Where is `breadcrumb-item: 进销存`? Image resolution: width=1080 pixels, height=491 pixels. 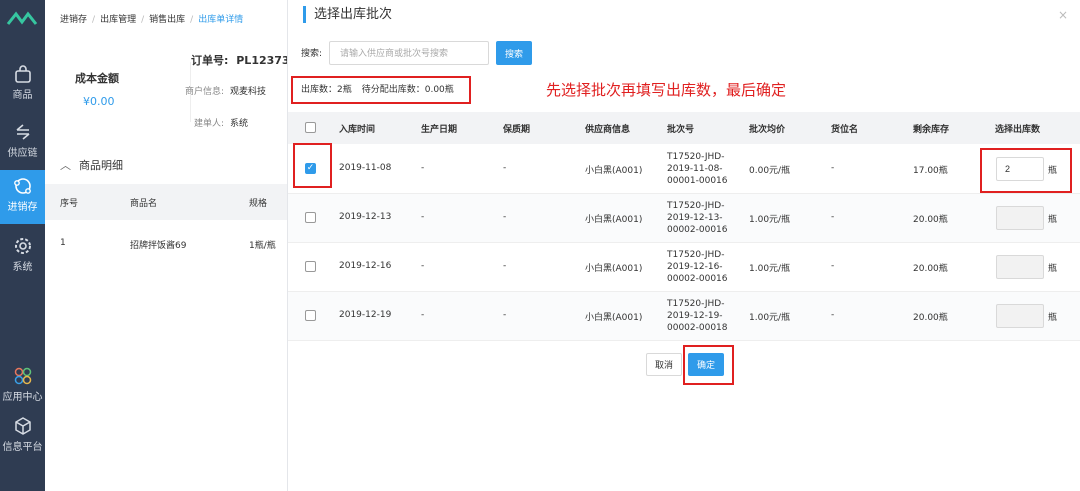
breadcrumb-item: 进销存 is located at coordinates (73, 20).